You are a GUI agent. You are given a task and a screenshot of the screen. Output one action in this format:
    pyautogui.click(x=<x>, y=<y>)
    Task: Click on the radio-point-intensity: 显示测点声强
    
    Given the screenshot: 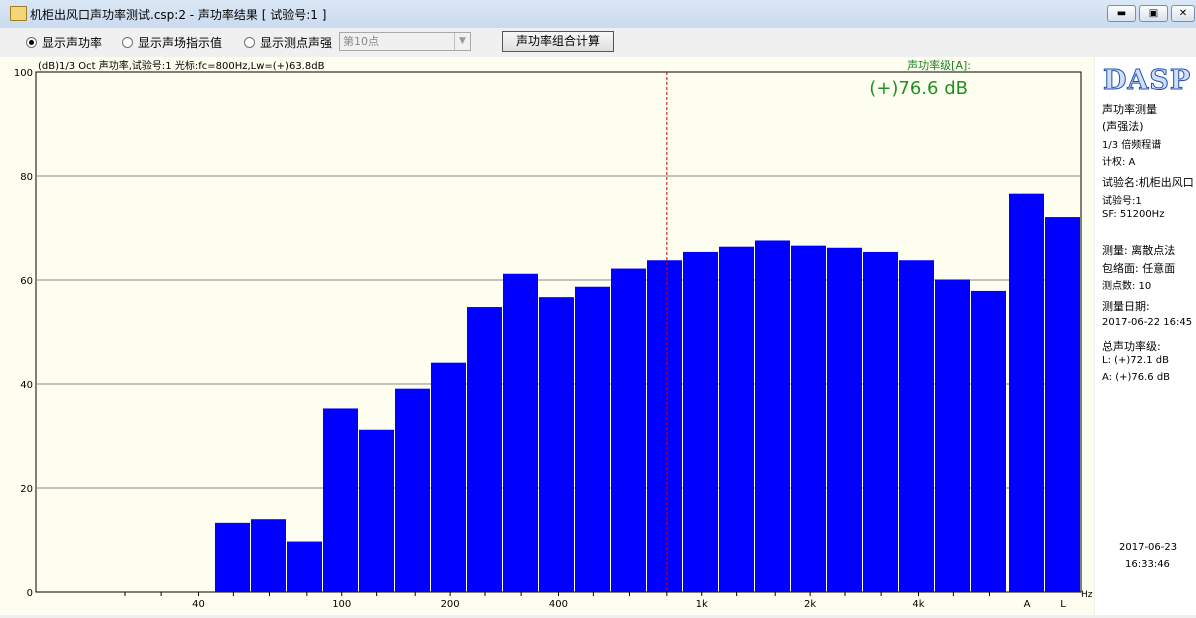 What is the action you would take?
    pyautogui.click(x=288, y=42)
    